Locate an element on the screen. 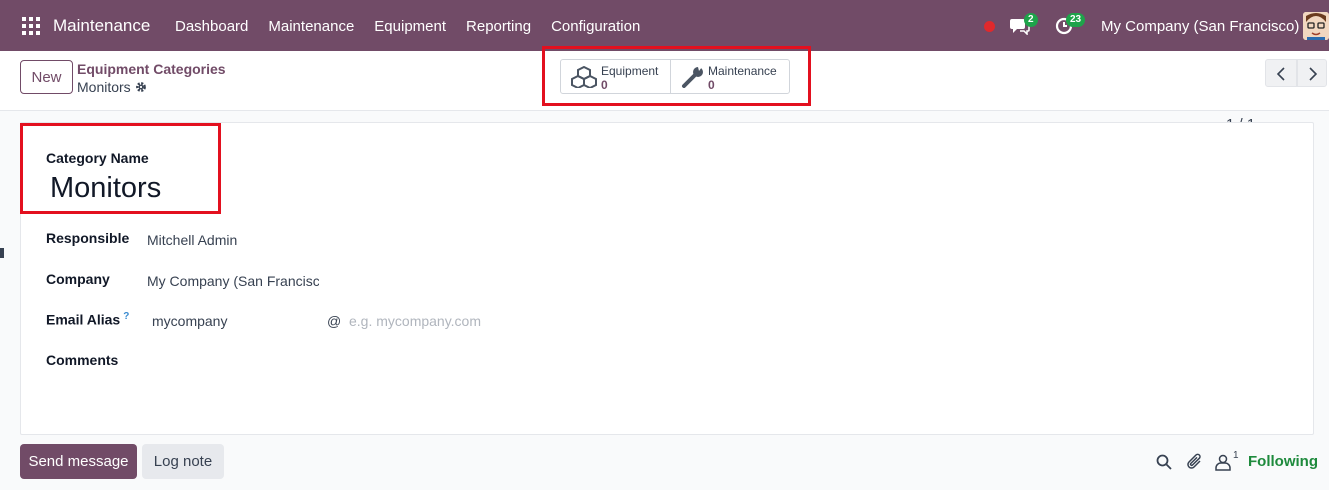  chevron-right-icon is located at coordinates (1313, 74).